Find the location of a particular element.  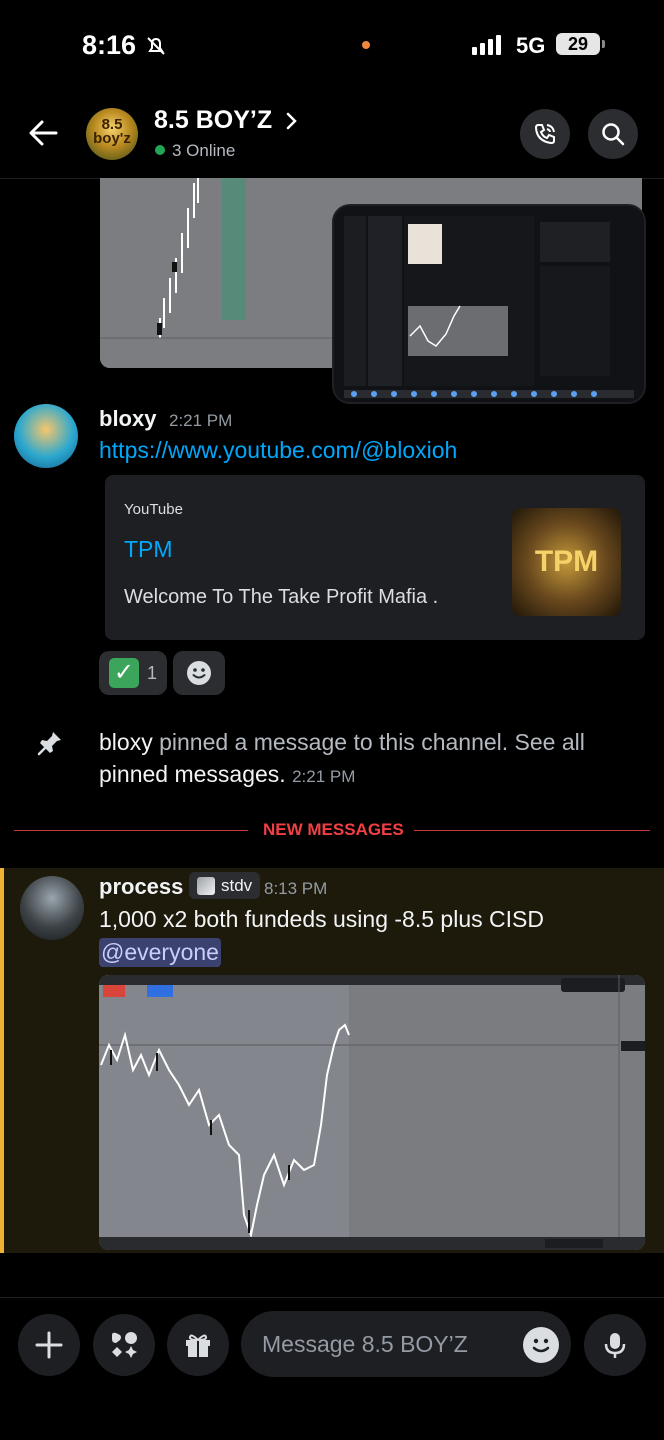

network-type: 5G is located at coordinates (531, 45).